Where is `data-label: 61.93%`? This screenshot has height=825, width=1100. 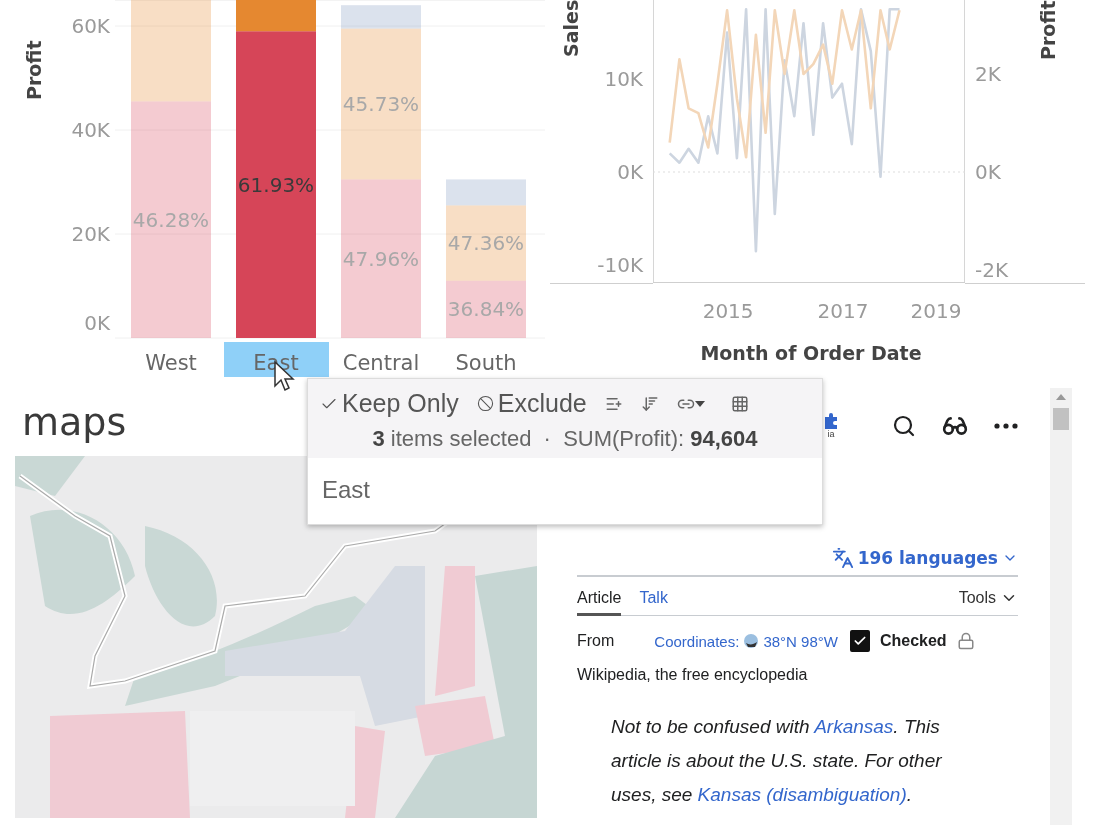 data-label: 61.93% is located at coordinates (276, 184).